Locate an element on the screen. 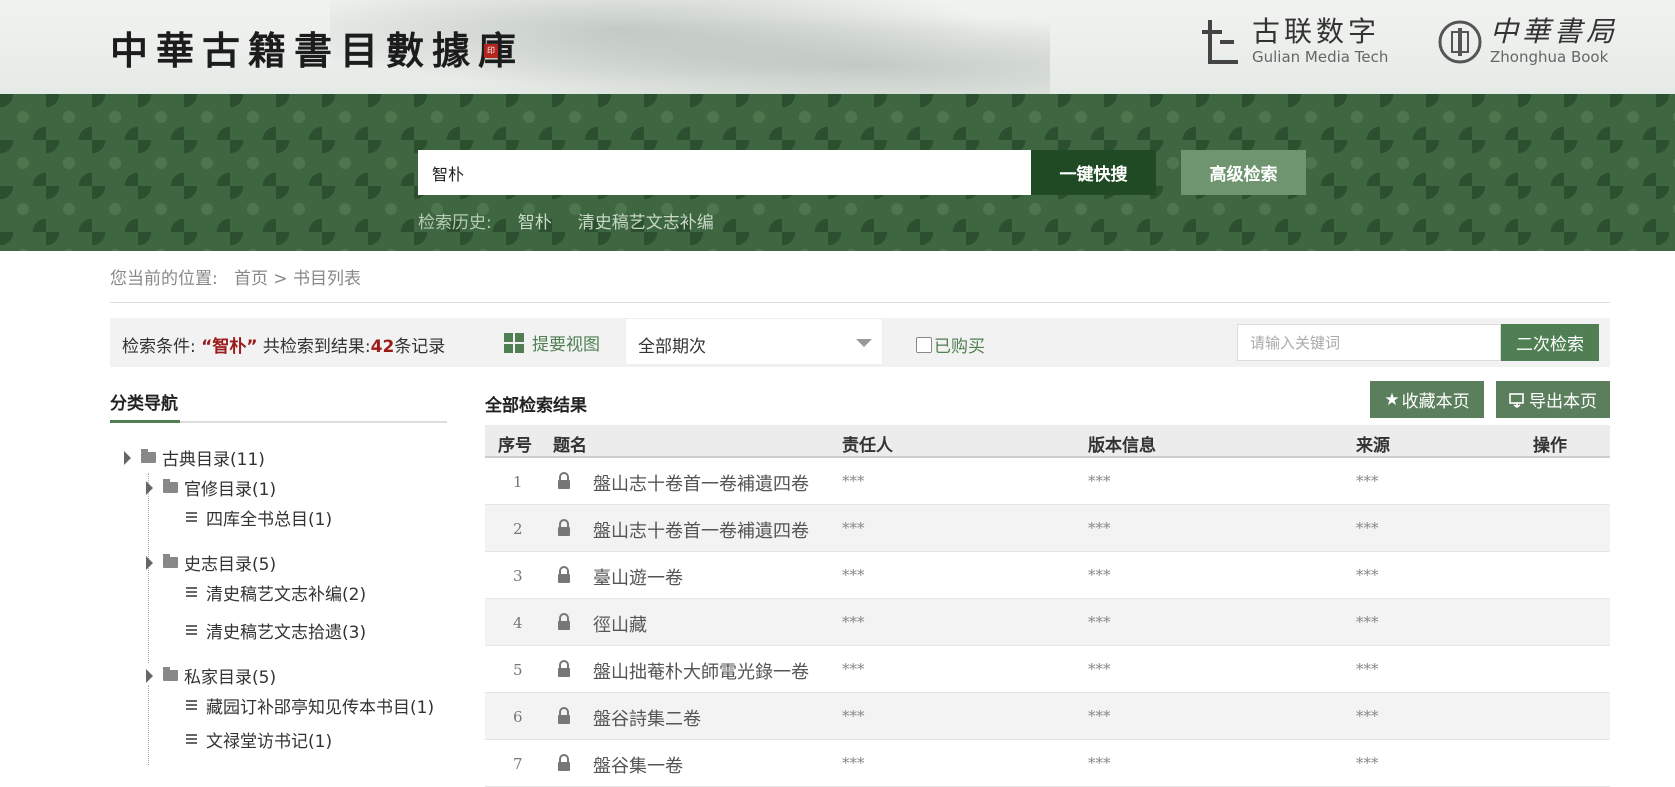 This screenshot has height=787, width=1675. summary-view-toggle: 提要视图 is located at coordinates (552, 342).